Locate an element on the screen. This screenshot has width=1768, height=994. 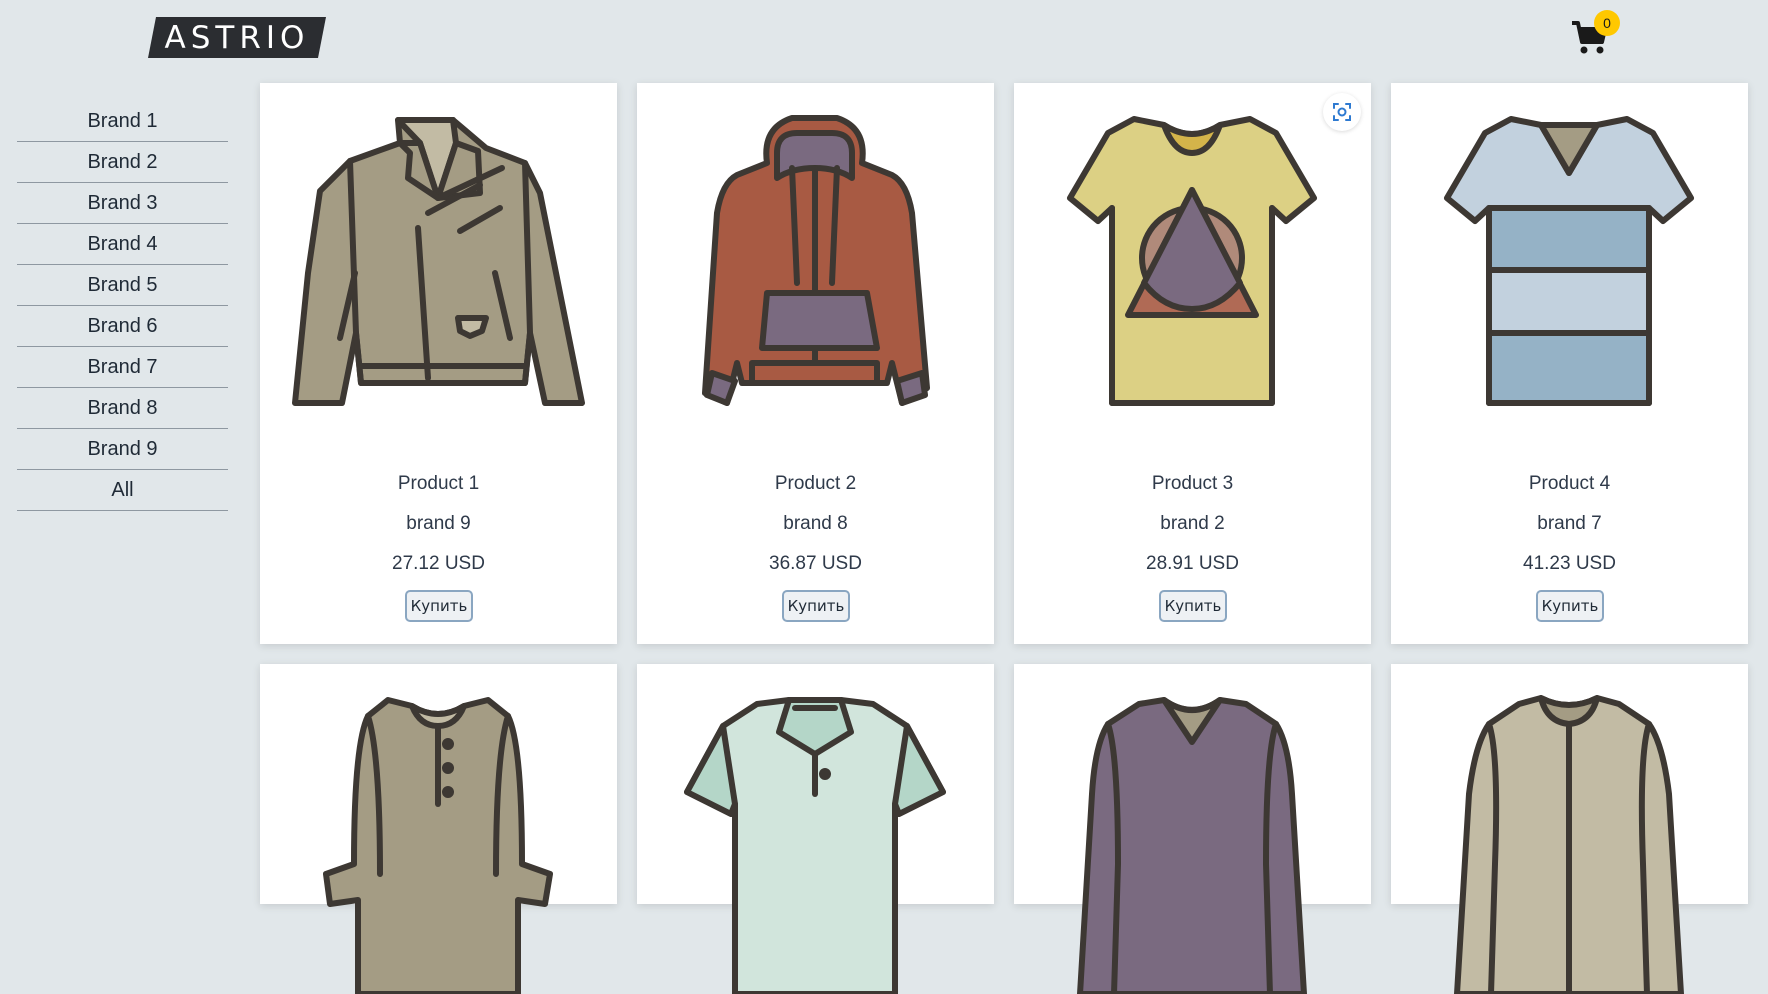
header: ASTRIO 0 is located at coordinates (884, 41).